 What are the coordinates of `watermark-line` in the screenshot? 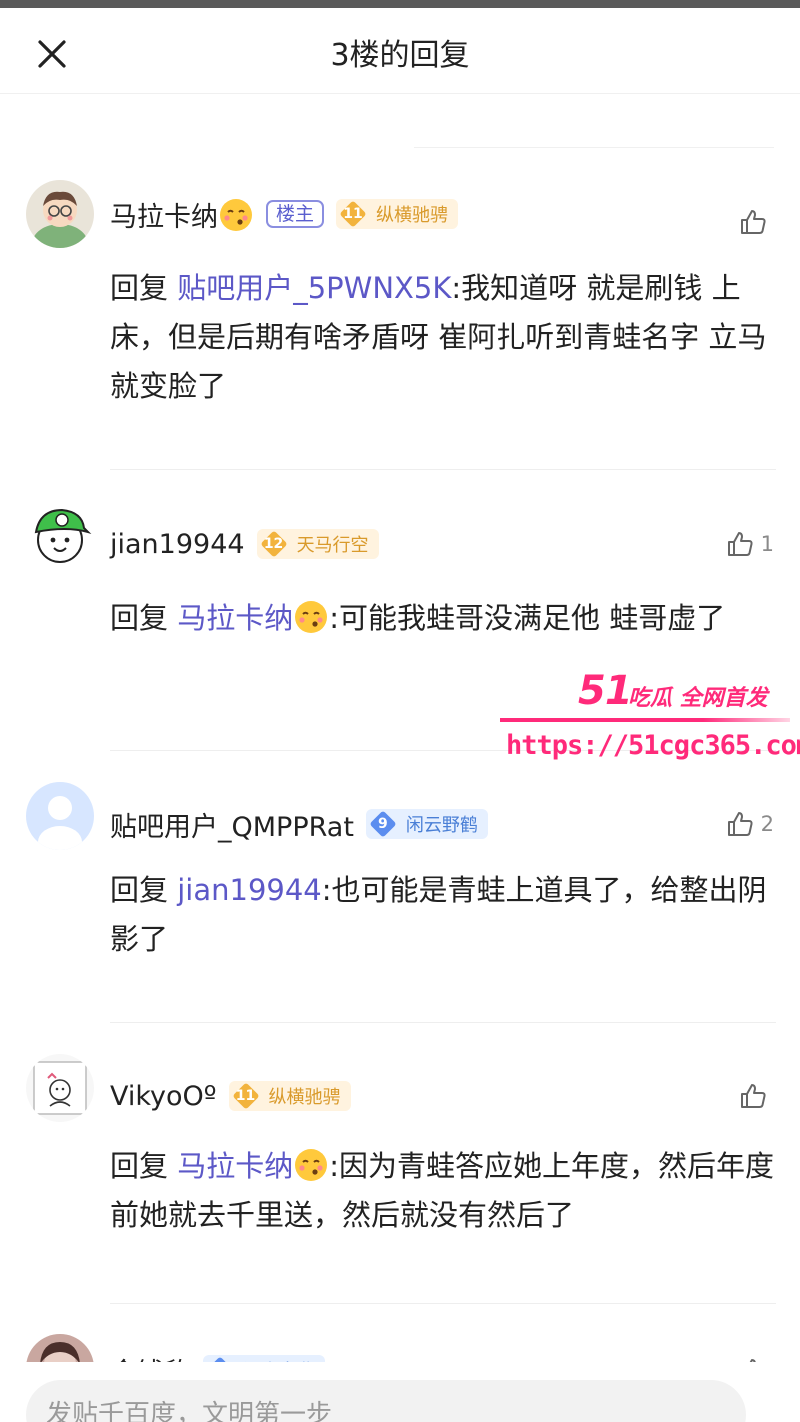 It's located at (645, 720).